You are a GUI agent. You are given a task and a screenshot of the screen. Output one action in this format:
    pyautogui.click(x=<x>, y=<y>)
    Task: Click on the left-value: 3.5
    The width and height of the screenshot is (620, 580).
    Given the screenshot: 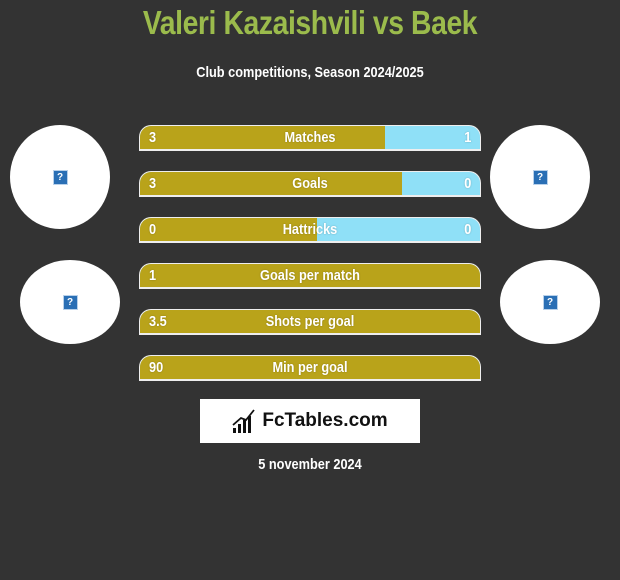 What is the action you would take?
    pyautogui.click(x=158, y=321)
    